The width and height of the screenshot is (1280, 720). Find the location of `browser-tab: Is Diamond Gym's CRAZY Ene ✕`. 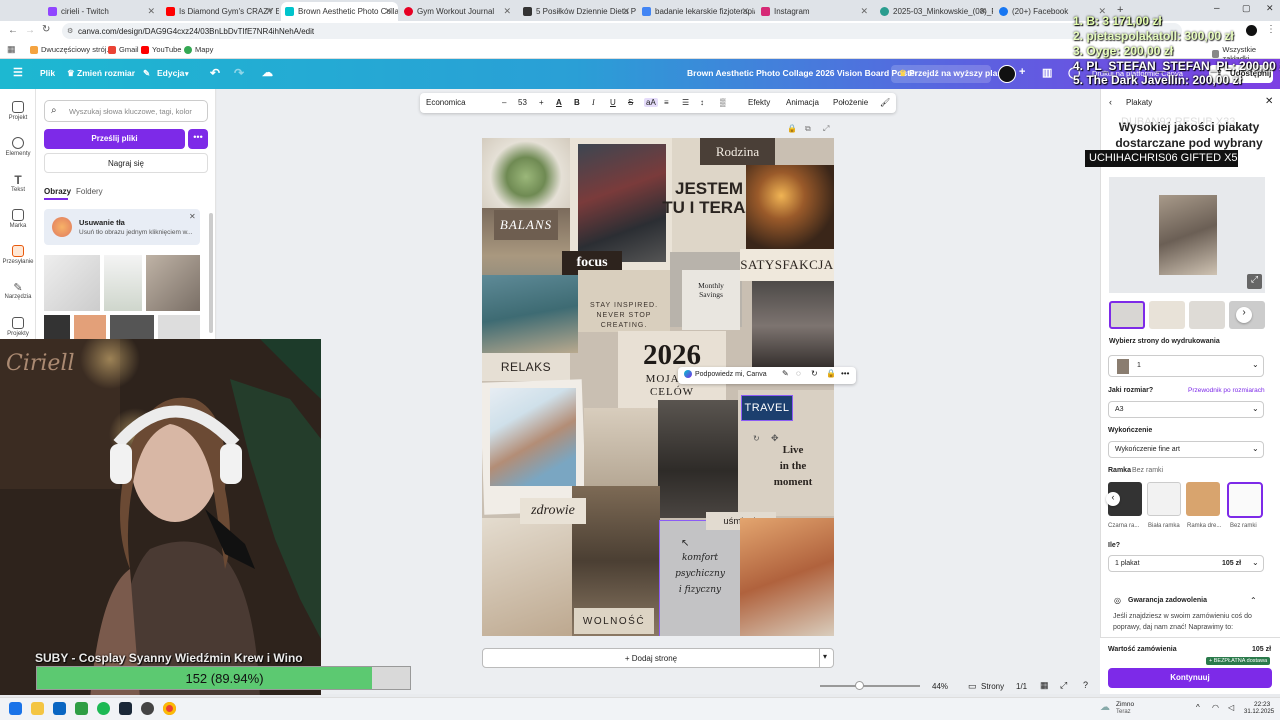

browser-tab: Is Diamond Gym's CRAZY Ene ✕ is located at coordinates (220, 11).